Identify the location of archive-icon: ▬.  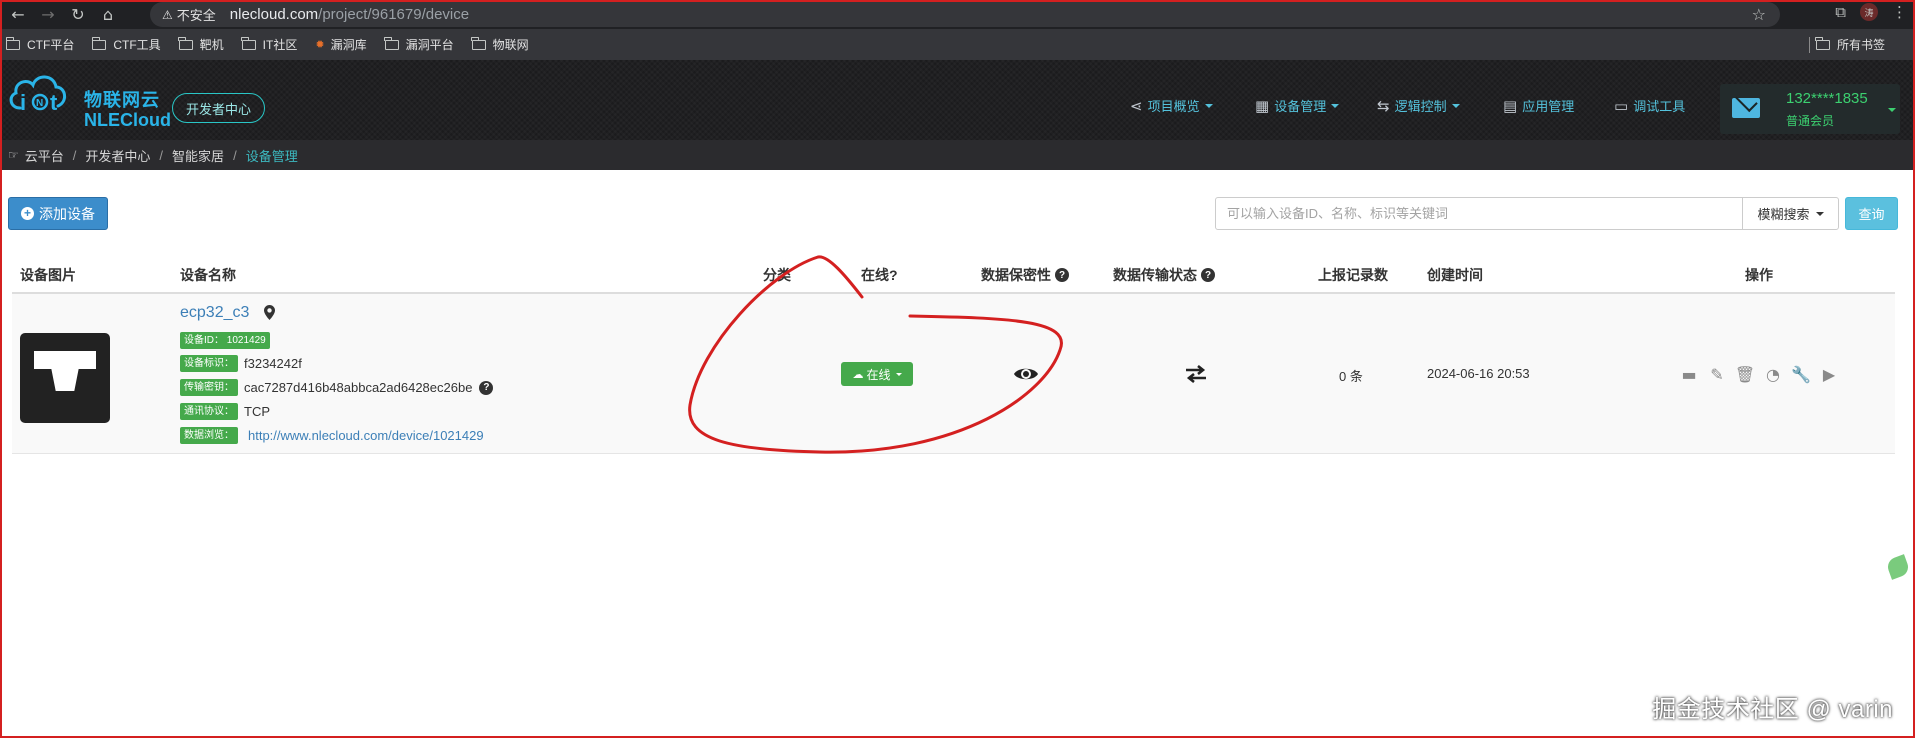
(1689, 374).